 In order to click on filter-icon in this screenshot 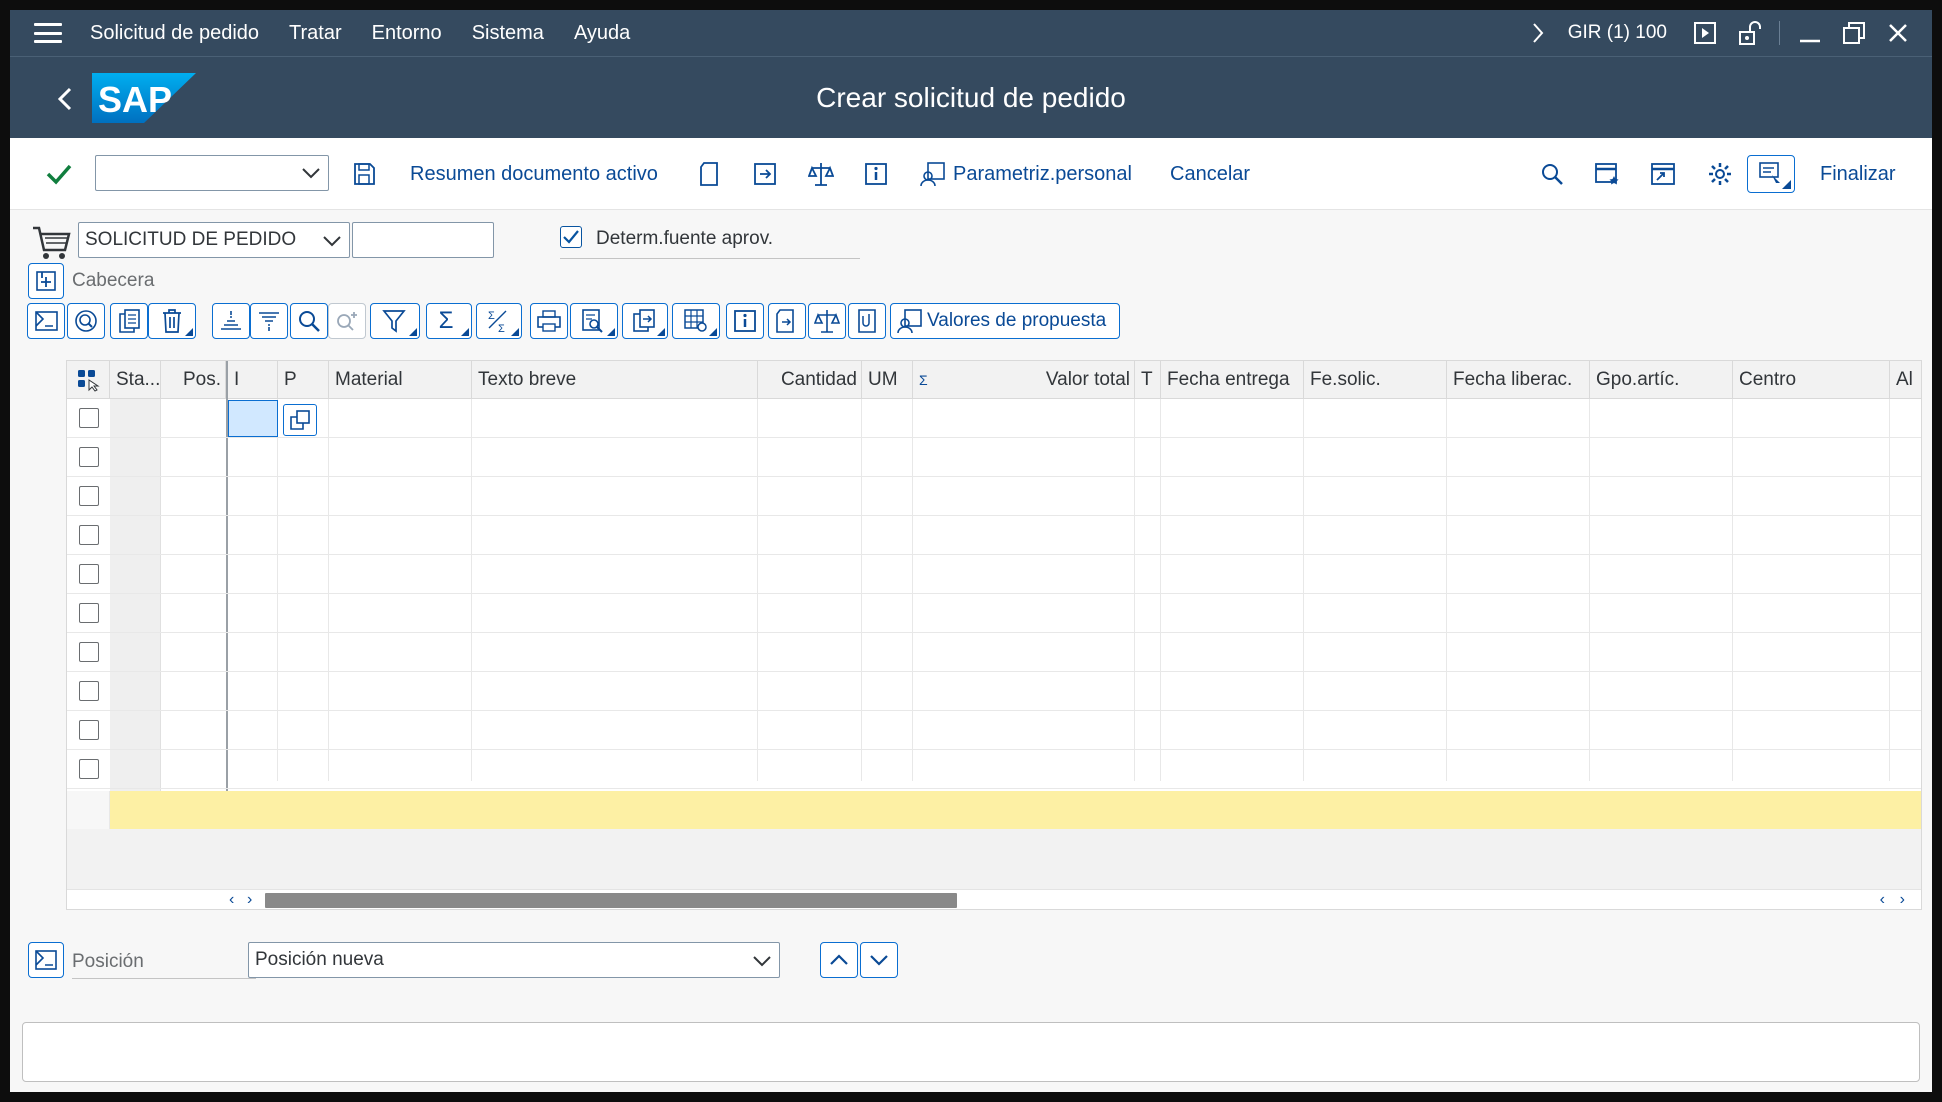, I will do `click(395, 321)`.